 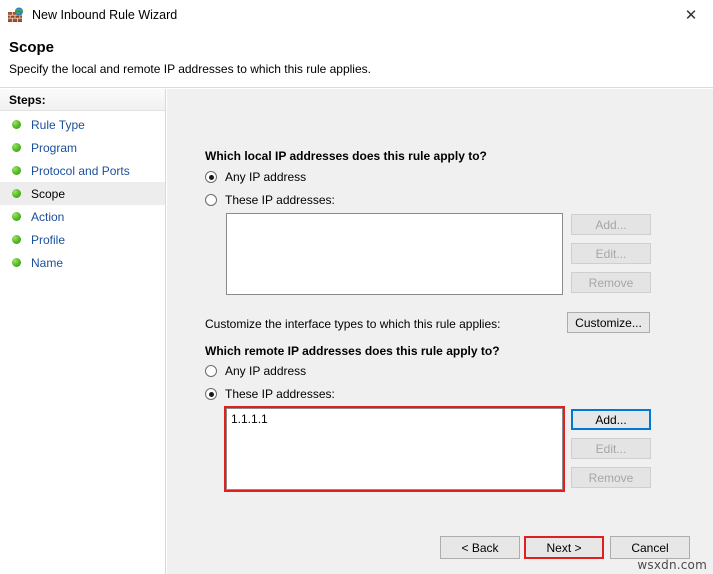 What do you see at coordinates (211, 371) in the screenshot?
I see `remote-any-ip-radio` at bounding box center [211, 371].